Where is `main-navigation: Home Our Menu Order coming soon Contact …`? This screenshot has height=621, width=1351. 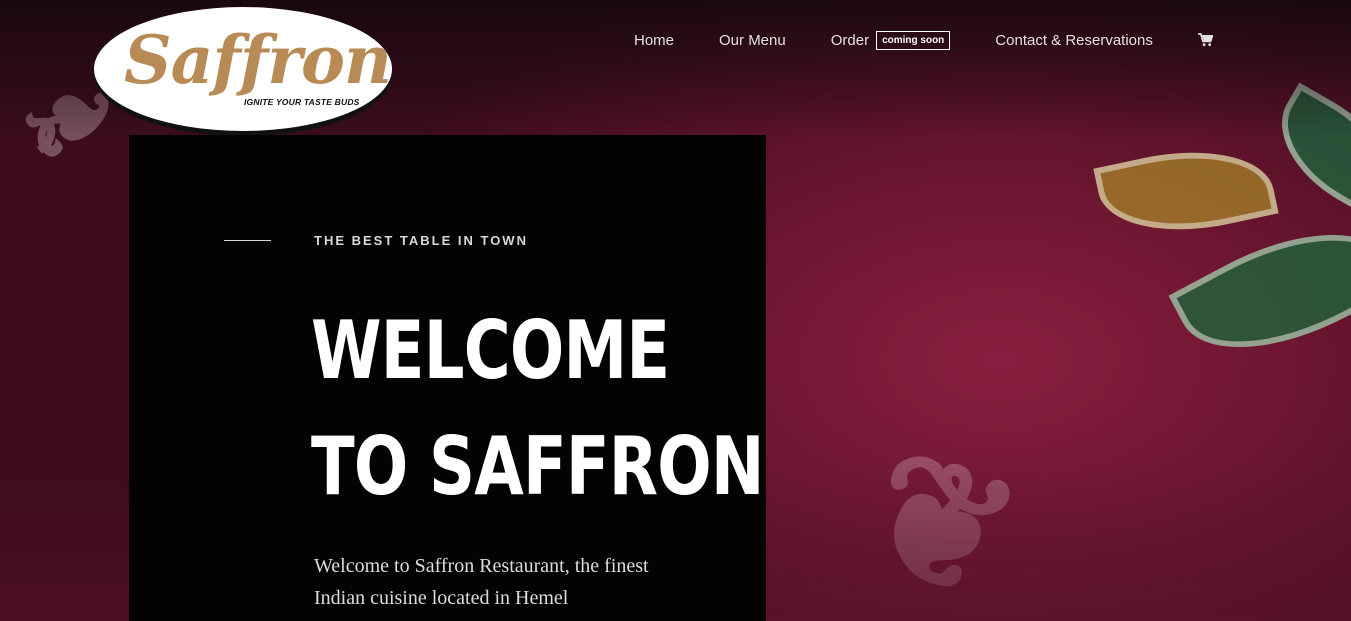 main-navigation: Home Our Menu Order coming soon Contact … is located at coordinates (923, 40).